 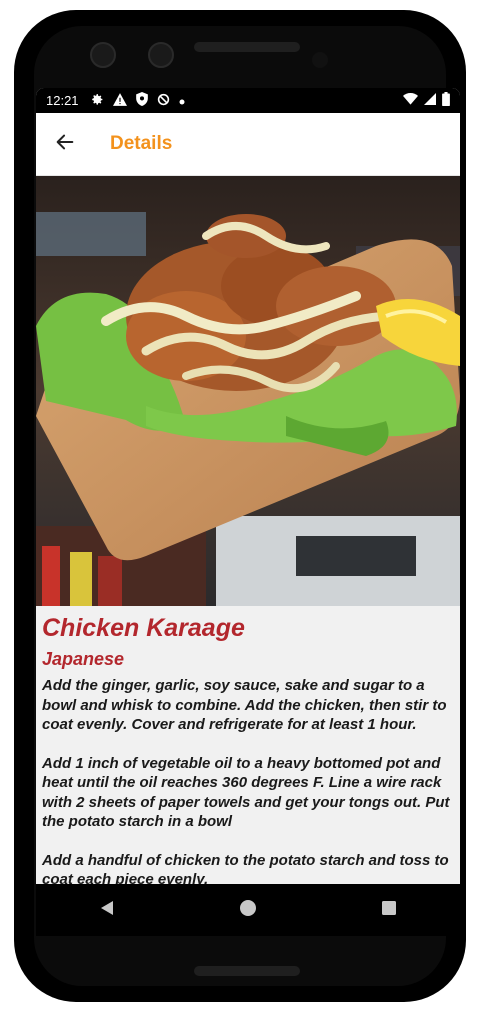 What do you see at coordinates (141, 143) in the screenshot?
I see `page-title: Details` at bounding box center [141, 143].